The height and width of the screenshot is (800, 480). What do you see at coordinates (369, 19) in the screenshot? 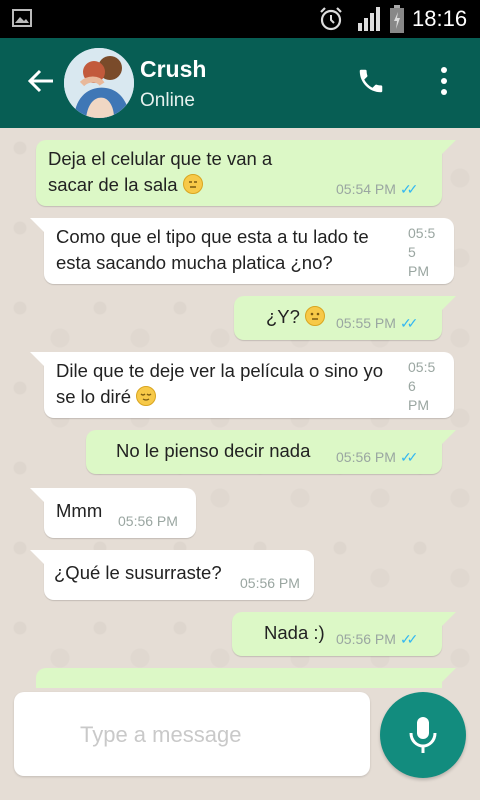
I see `signal-icon` at bounding box center [369, 19].